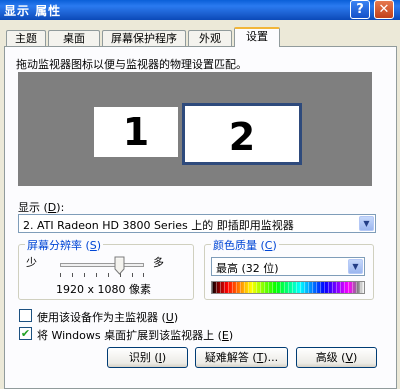  Describe the element at coordinates (349, 357) in the screenshot. I see `advanced-label-key: V` at that location.